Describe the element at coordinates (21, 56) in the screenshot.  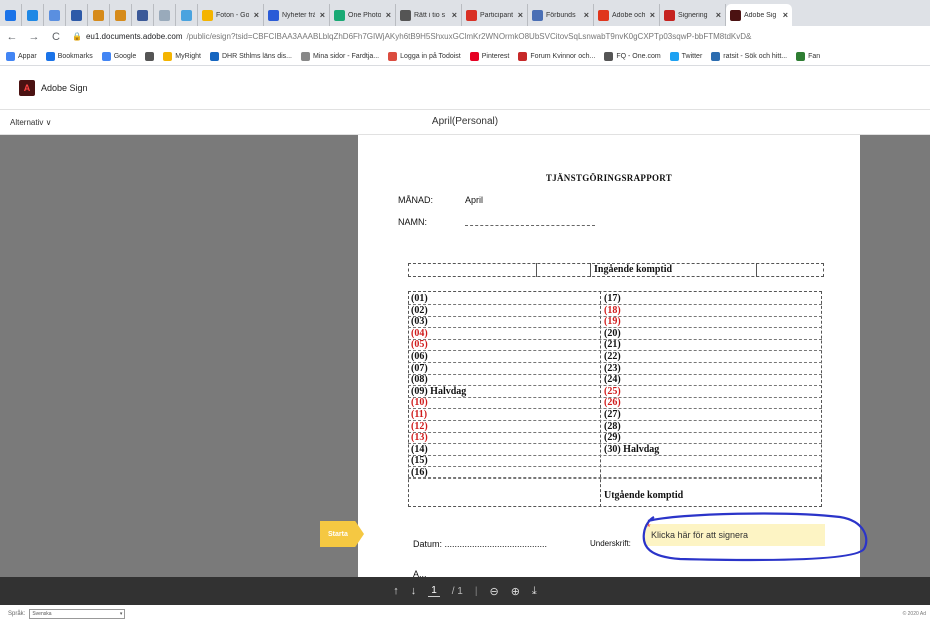
I see `bookmark-item: Appar` at that location.